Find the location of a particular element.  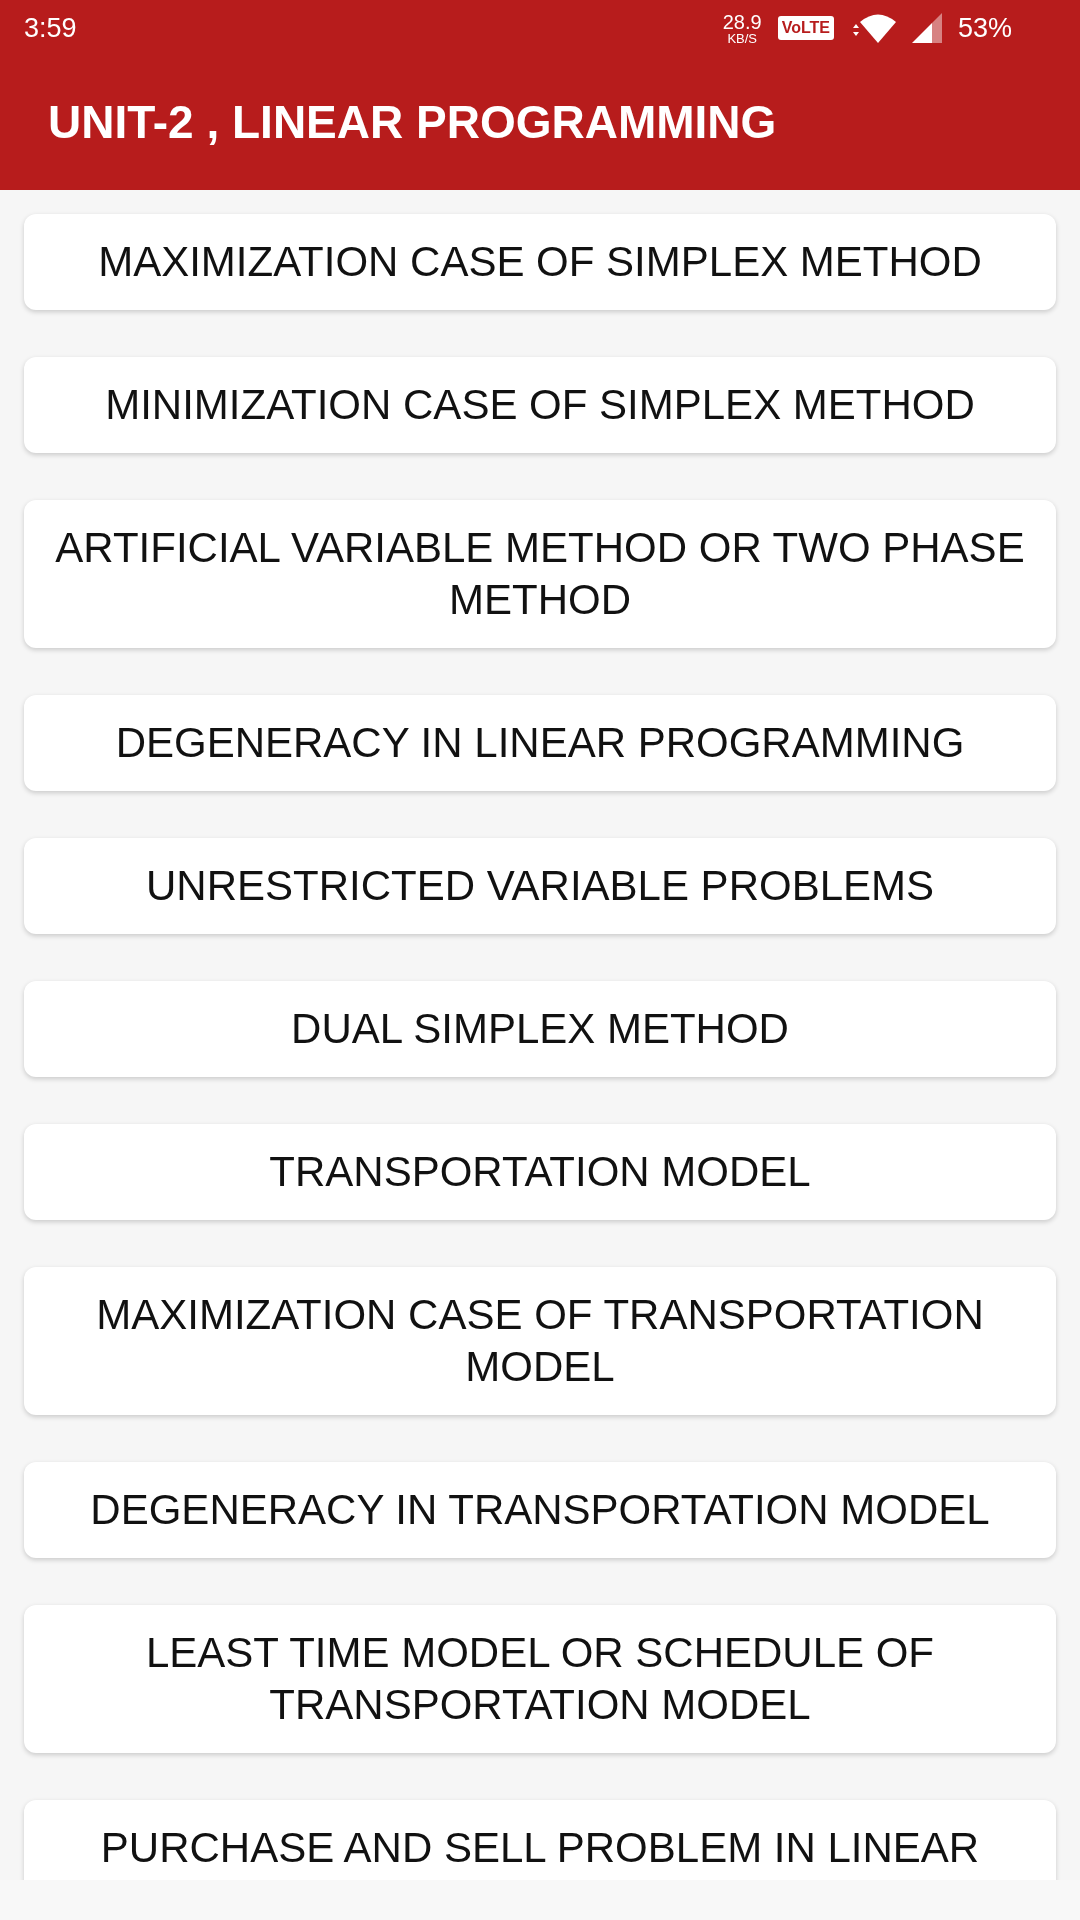

status-time: 3:59 is located at coordinates (50, 28).